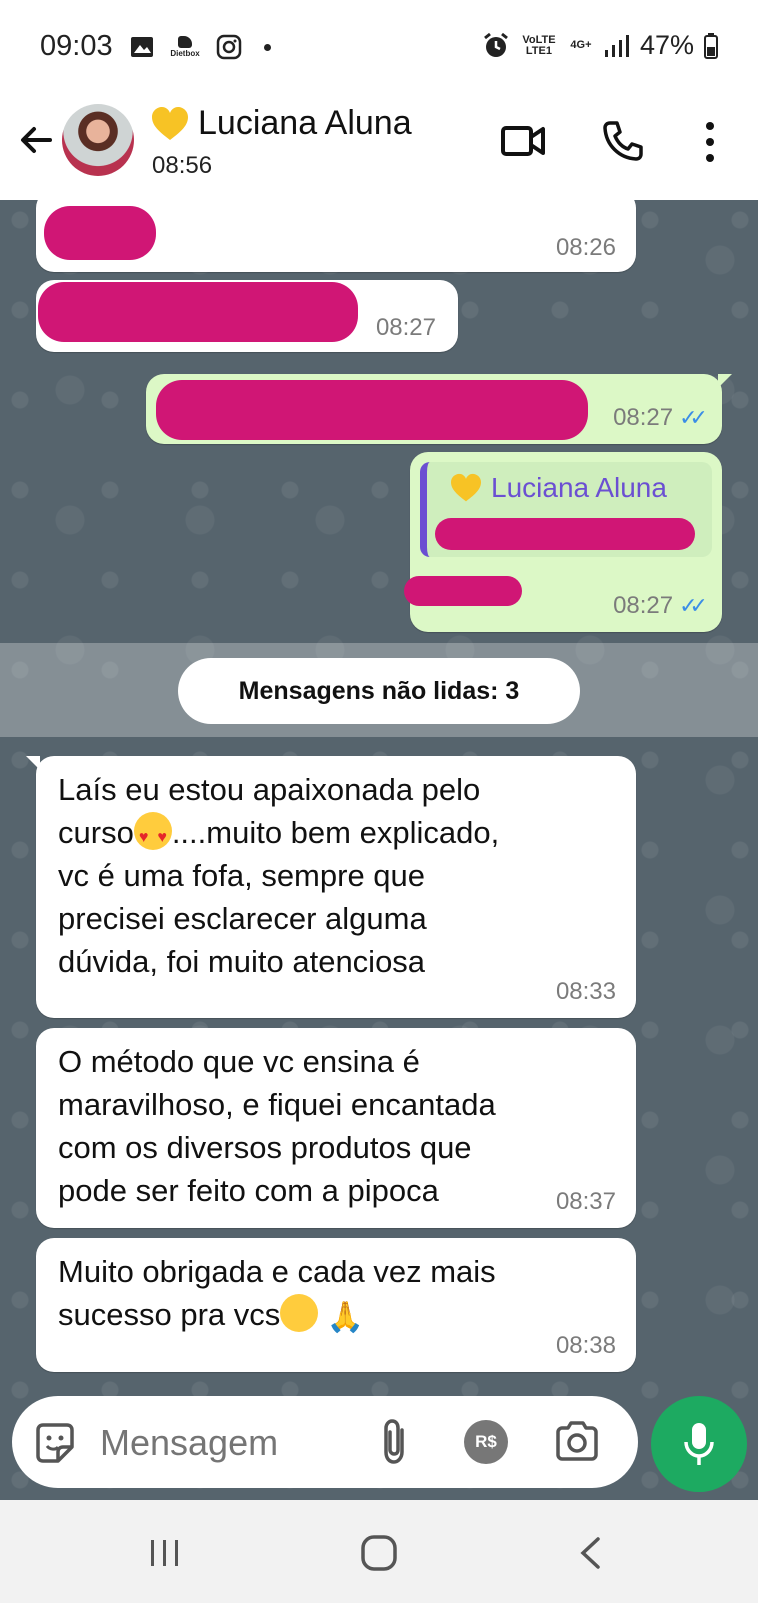 This screenshot has width=758, height=1603. Describe the element at coordinates (335, 832) in the screenshot. I see `message-line: ....muito bem explicado,` at that location.